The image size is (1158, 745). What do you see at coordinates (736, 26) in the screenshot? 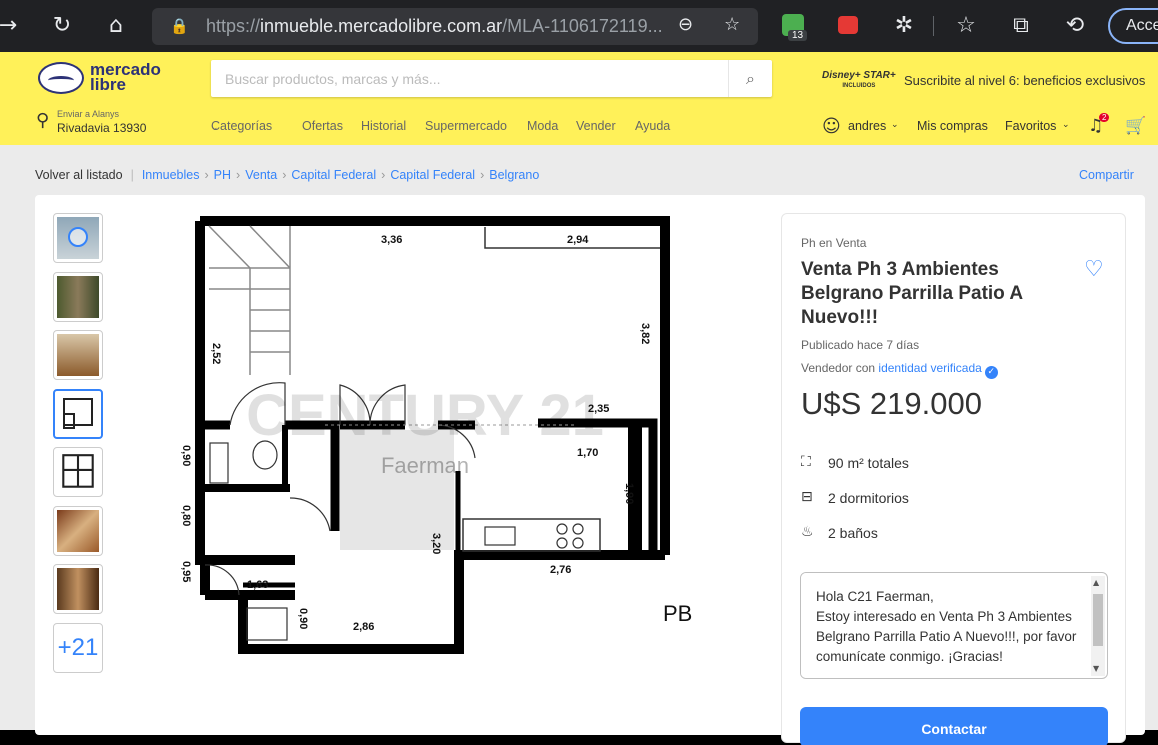
I see `add-favorite-icon: ☆` at bounding box center [736, 26].